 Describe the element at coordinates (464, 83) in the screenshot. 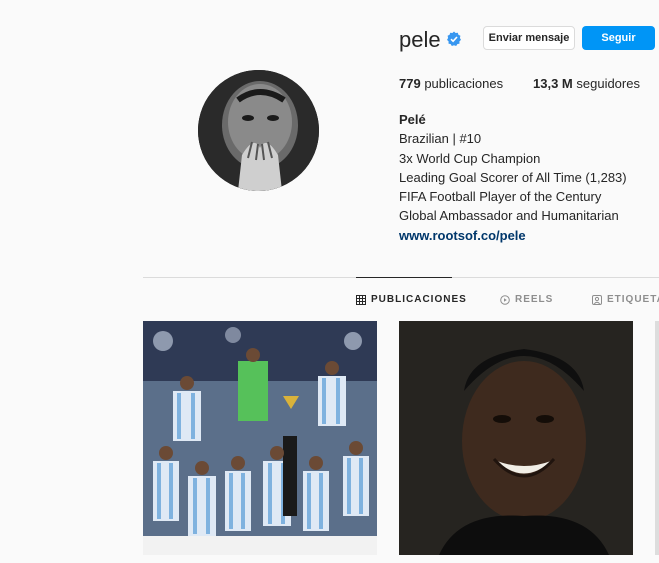

I see `posts-label: publicaciones` at that location.